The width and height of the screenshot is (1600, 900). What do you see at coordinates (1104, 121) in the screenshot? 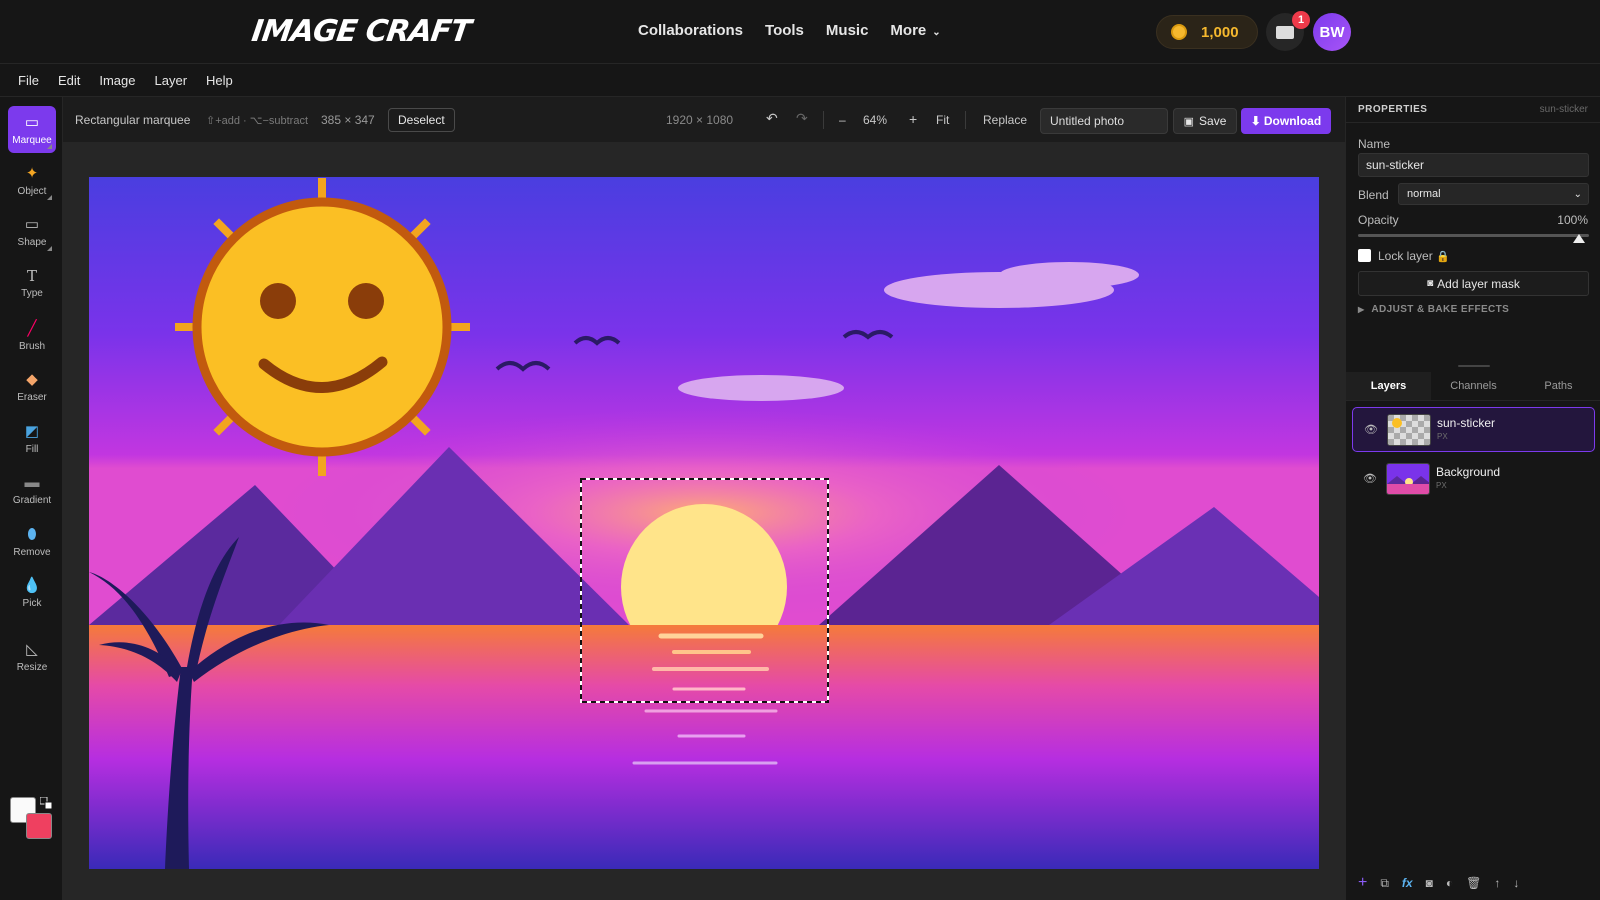
I see `document-title-input: Untitled photo` at bounding box center [1104, 121].